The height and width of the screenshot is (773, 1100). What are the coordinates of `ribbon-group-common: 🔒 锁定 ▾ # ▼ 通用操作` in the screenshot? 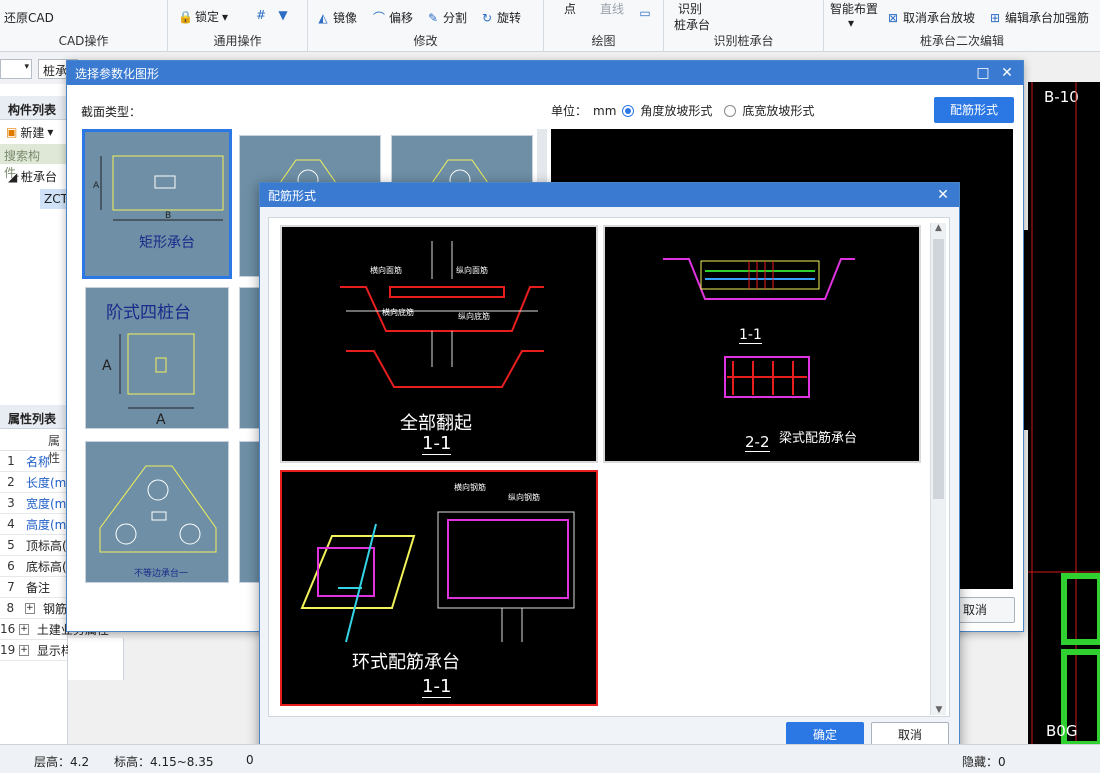 It's located at (238, 26).